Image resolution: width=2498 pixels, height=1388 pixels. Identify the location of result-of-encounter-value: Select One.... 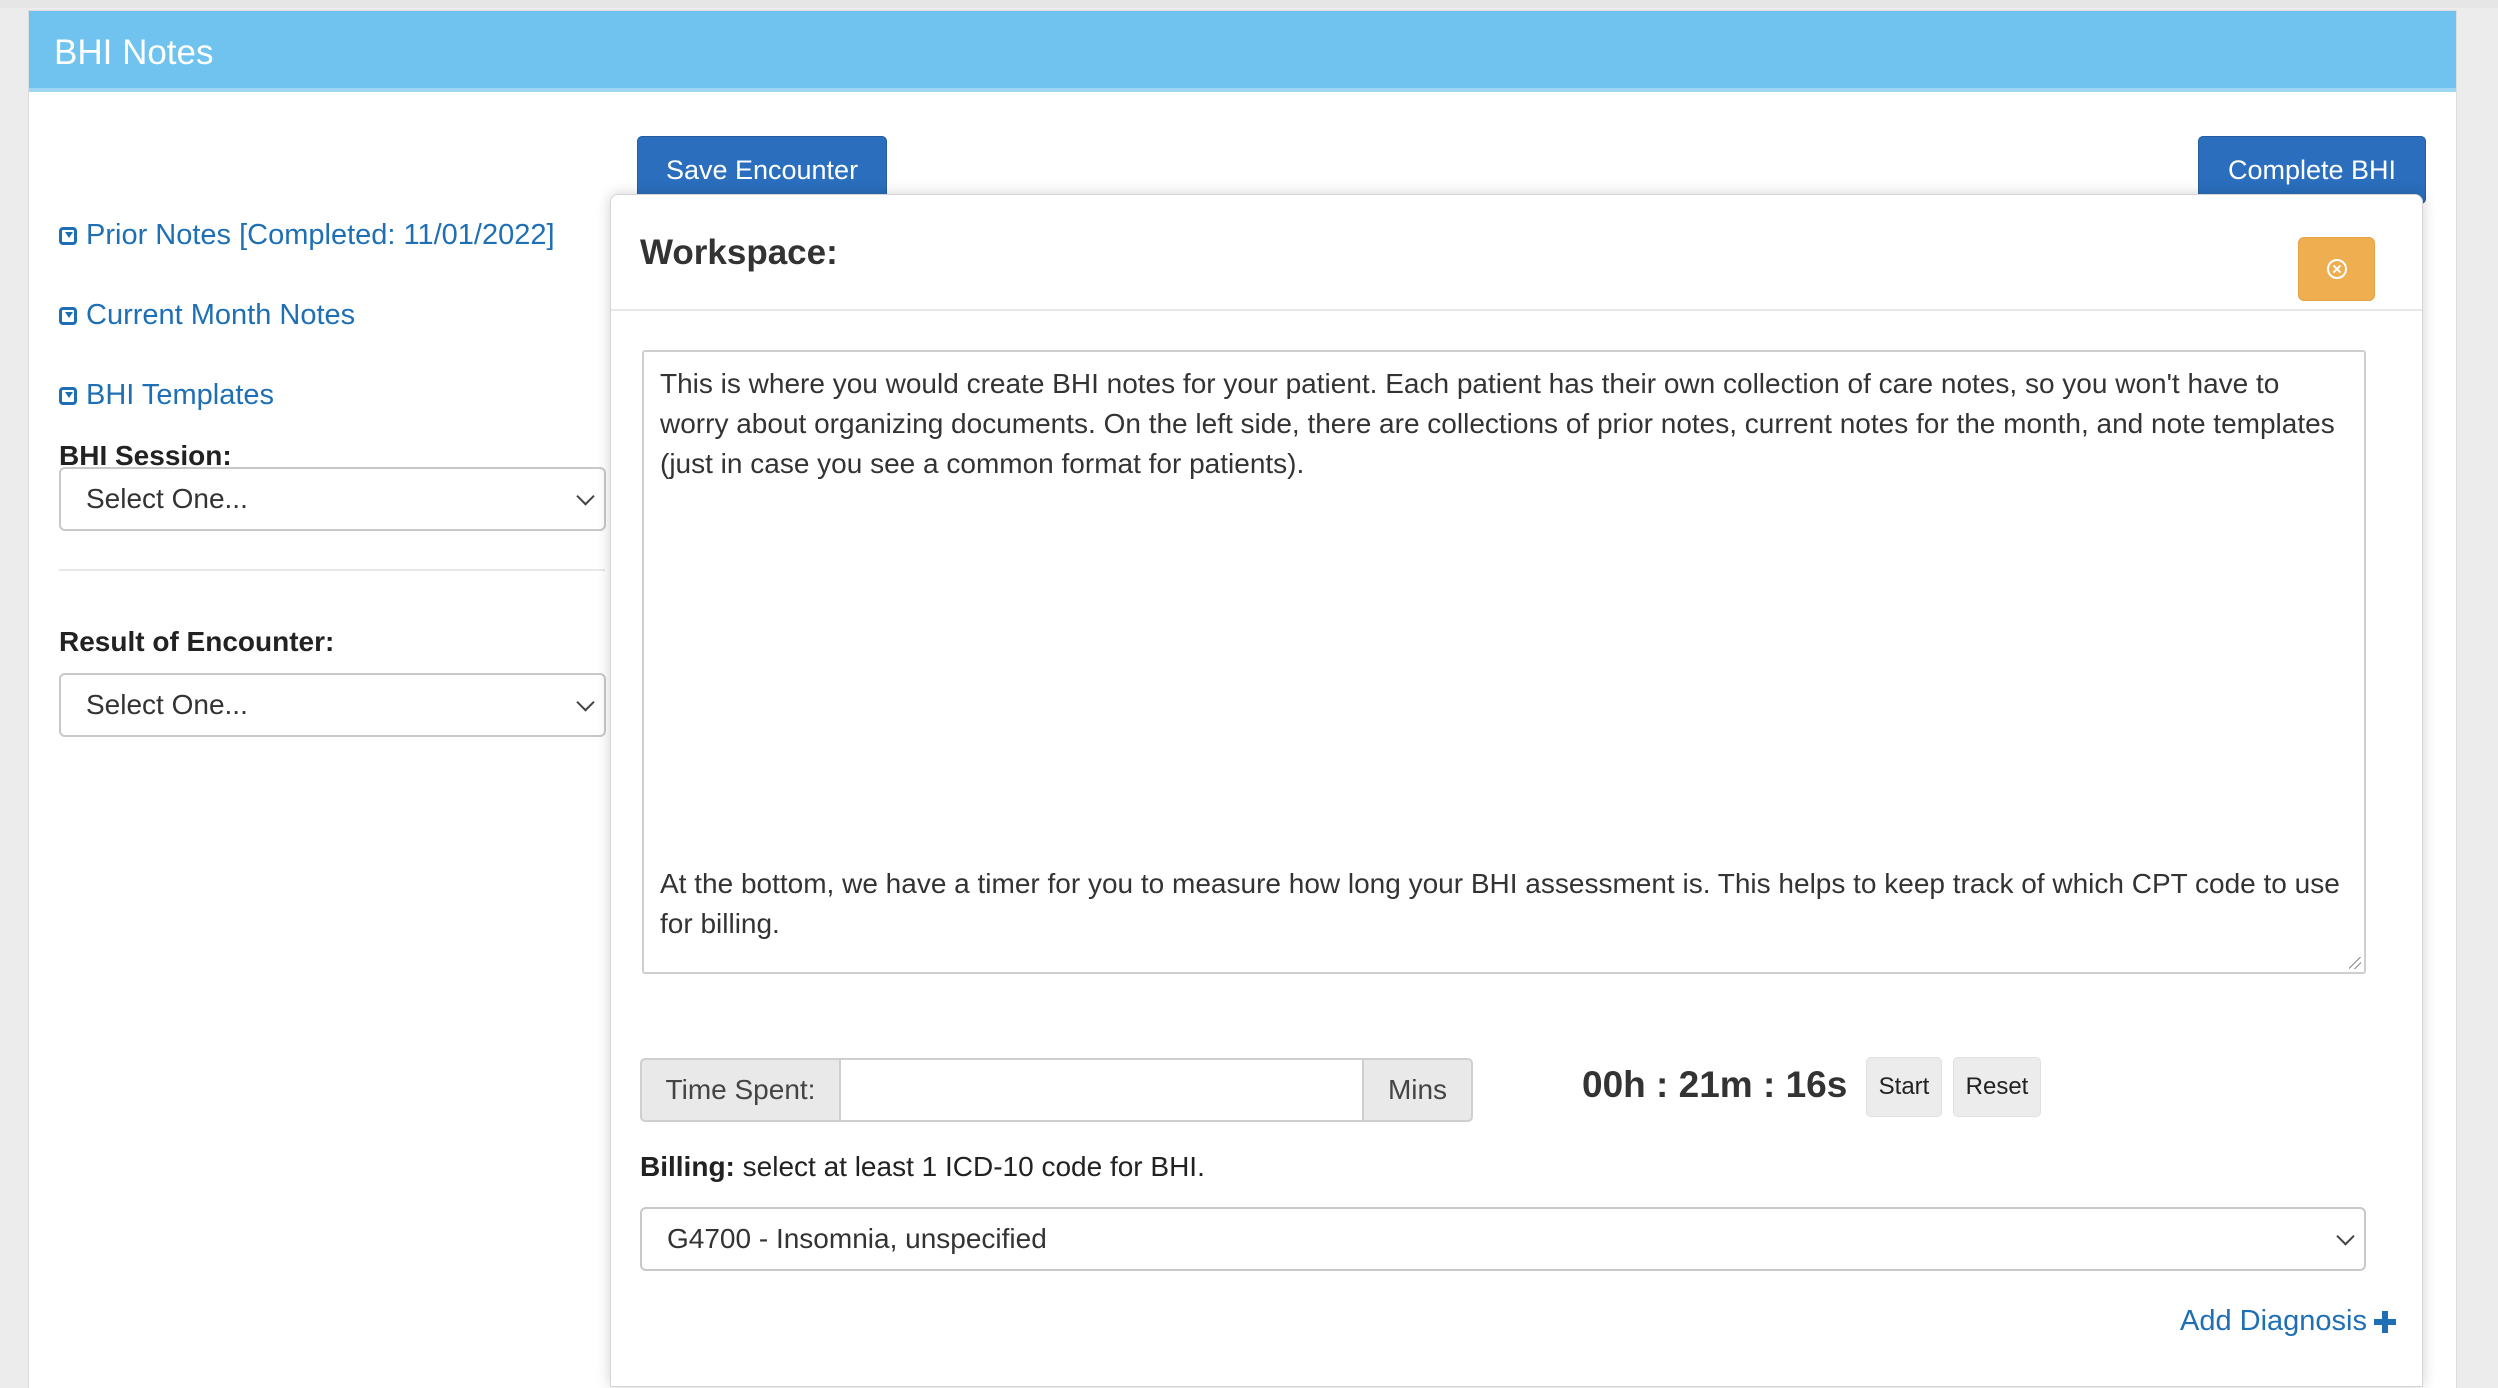
(167, 704).